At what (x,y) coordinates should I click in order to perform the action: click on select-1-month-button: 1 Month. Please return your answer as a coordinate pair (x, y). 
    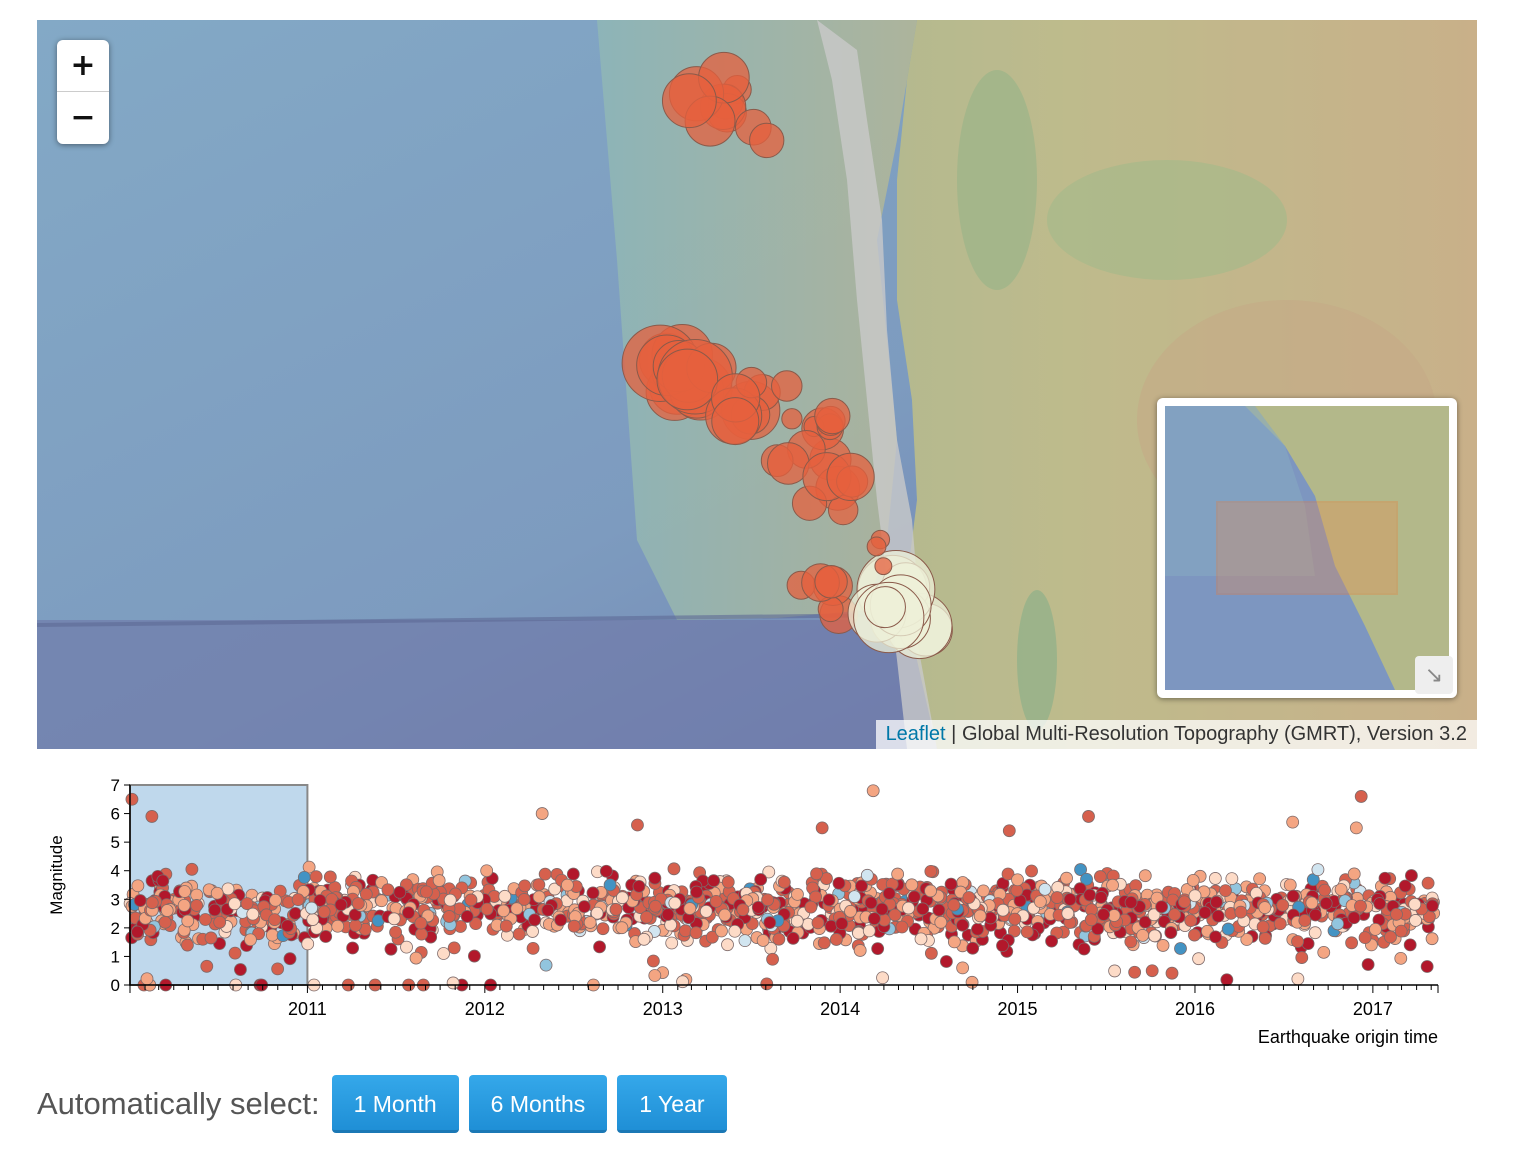
    Looking at the image, I should click on (395, 1104).